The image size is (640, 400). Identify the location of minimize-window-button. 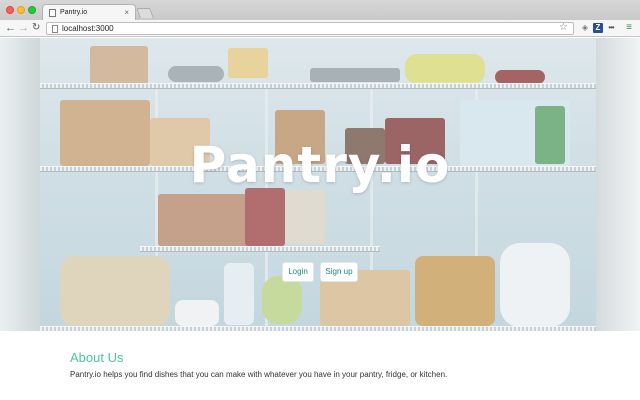
(21, 10).